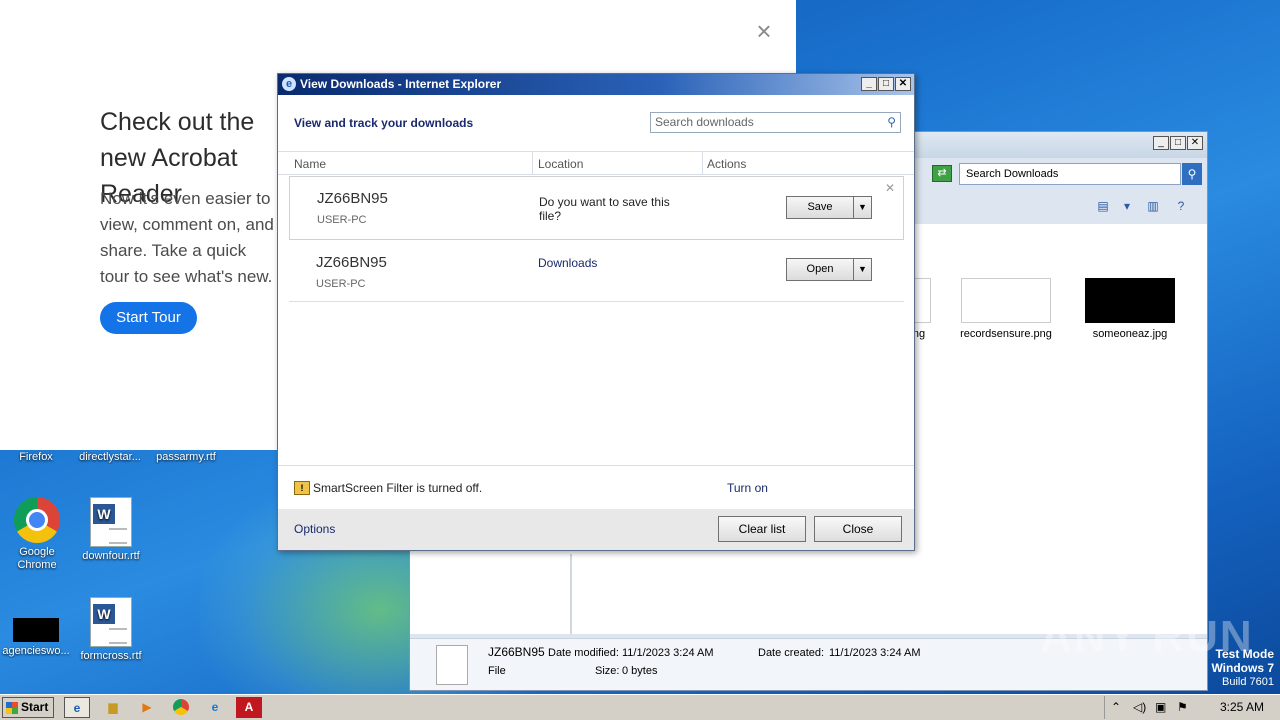  Describe the element at coordinates (820, 207) in the screenshot. I see `save-button: Save` at that location.